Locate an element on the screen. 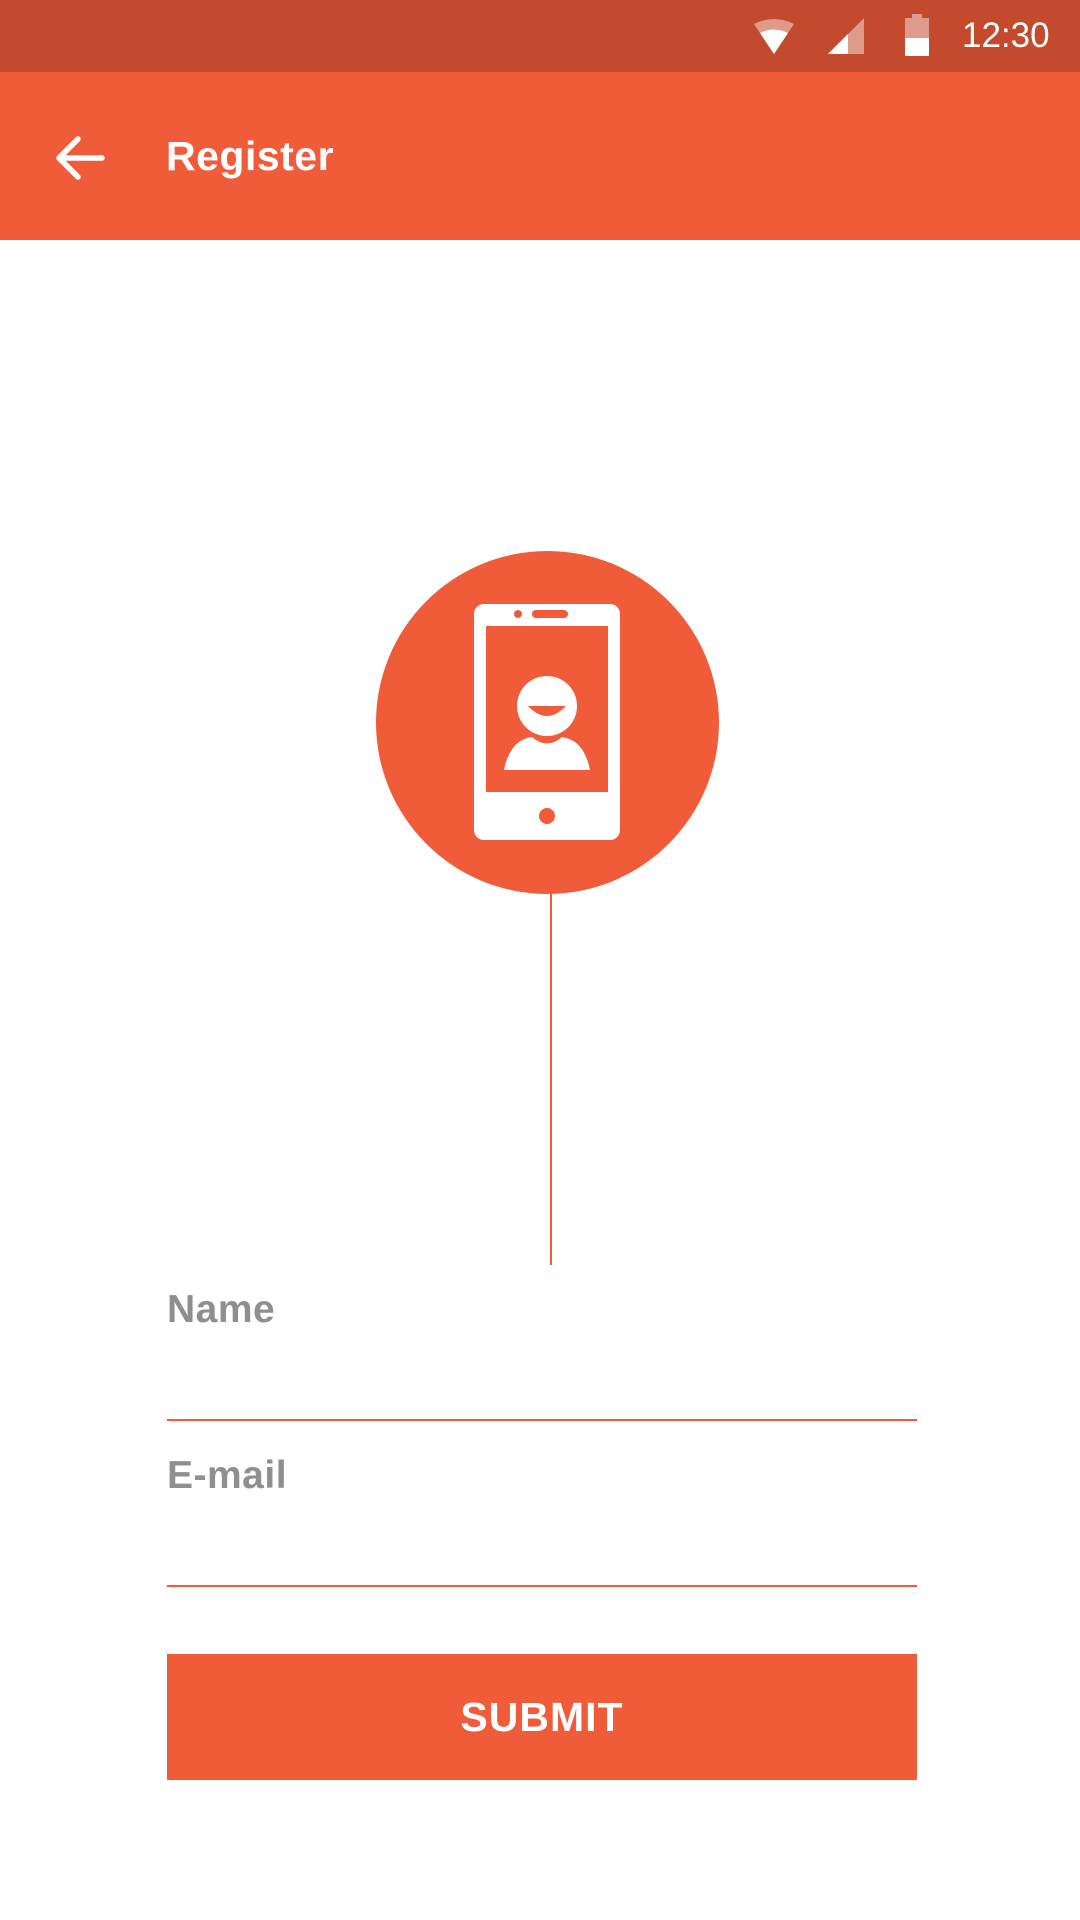  phone-user-icon is located at coordinates (547, 722).